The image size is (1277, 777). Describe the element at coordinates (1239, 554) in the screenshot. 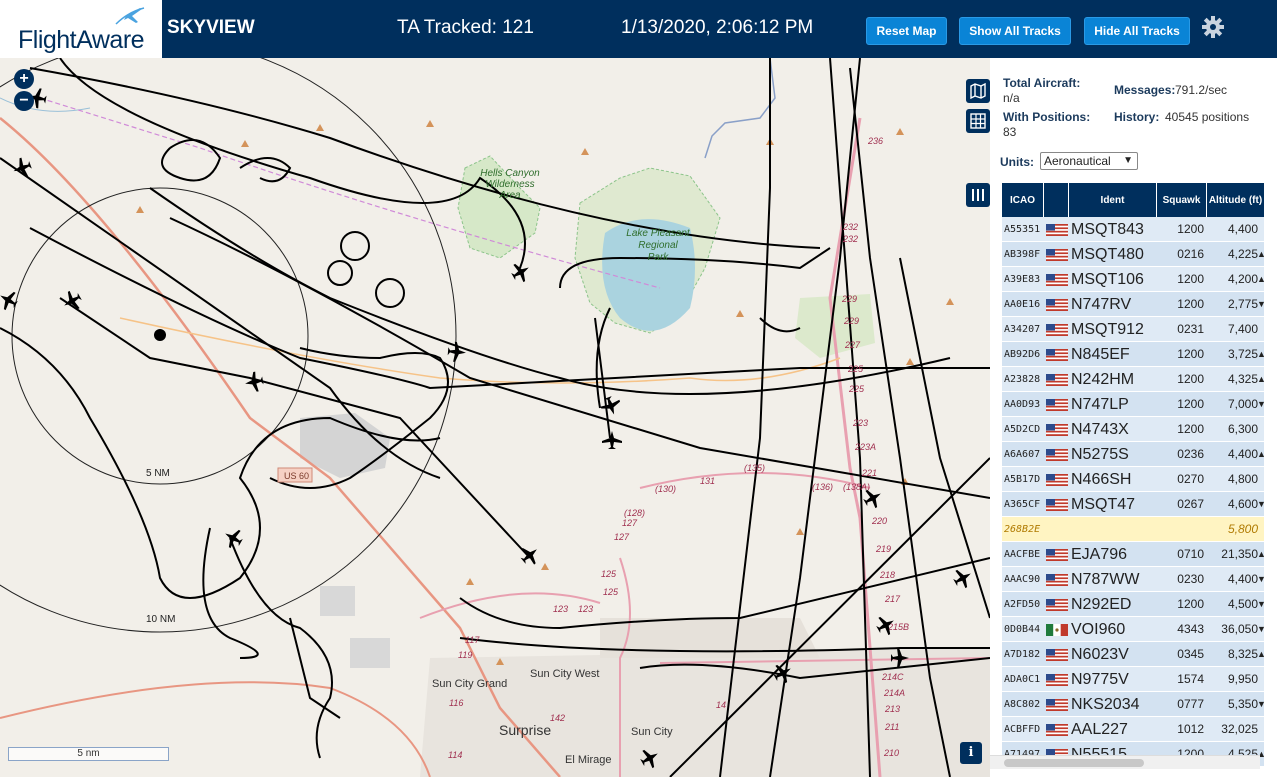

I see `altitude-cell: 21,350` at that location.